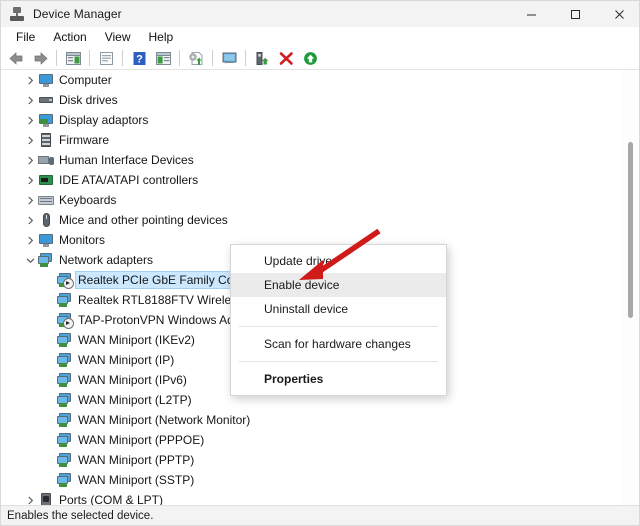 This screenshot has height=526, width=640. What do you see at coordinates (531, 14) in the screenshot?
I see `minimize-button` at bounding box center [531, 14].